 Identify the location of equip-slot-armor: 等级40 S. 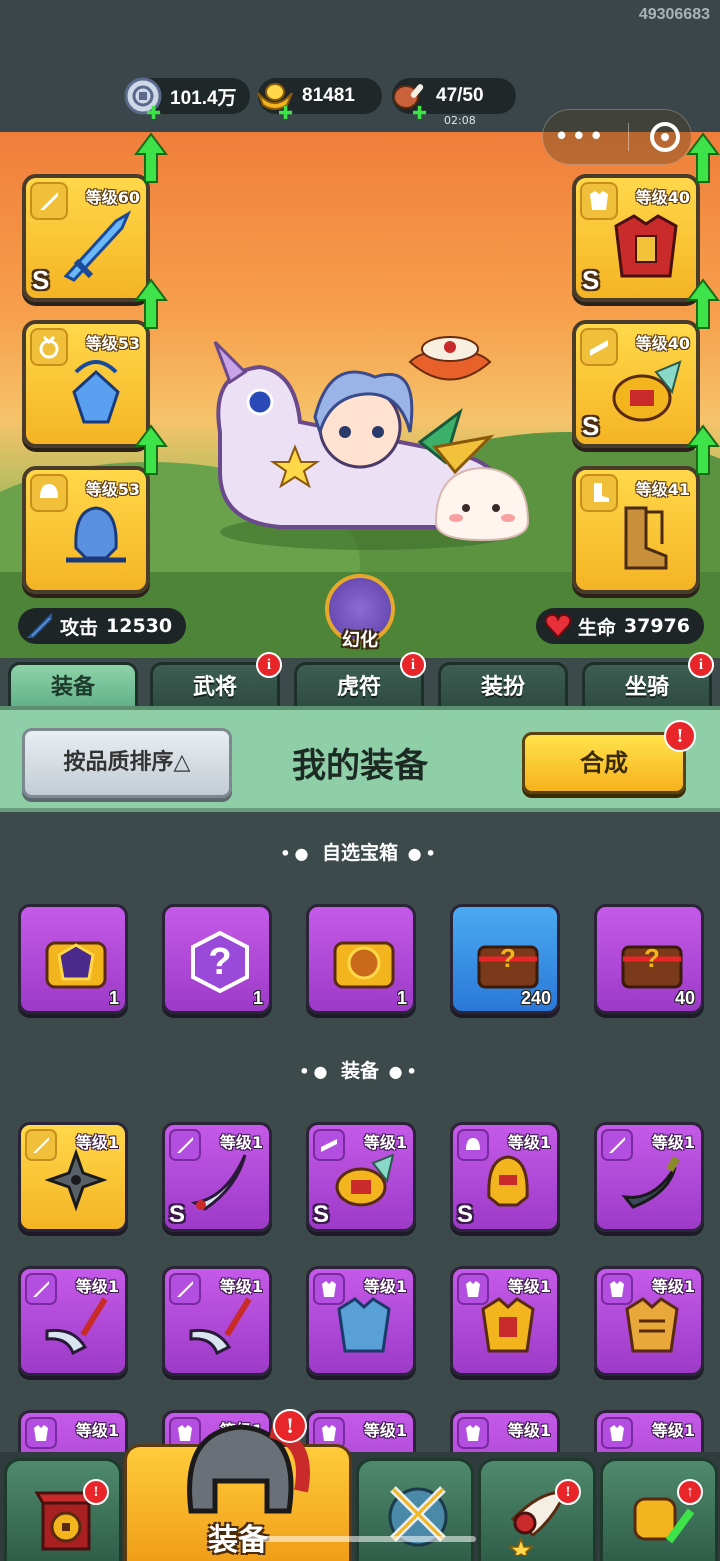
(636, 238).